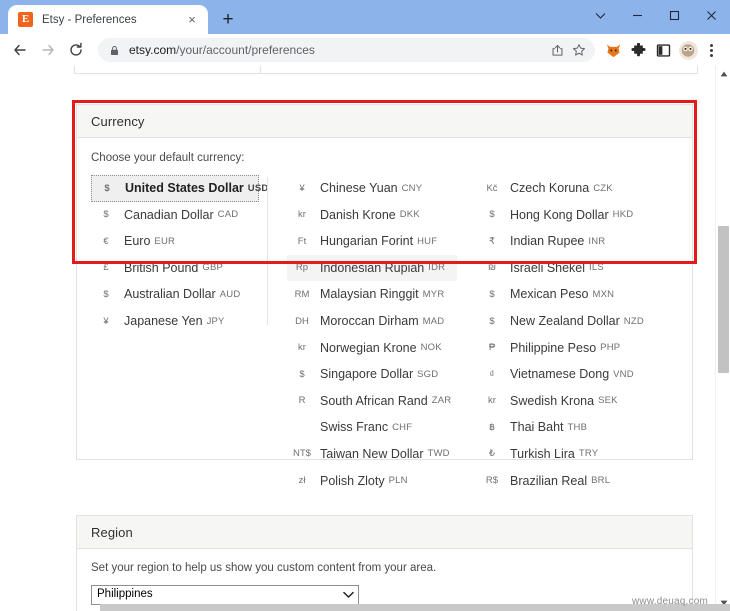 Image resolution: width=730 pixels, height=611 pixels. I want to click on currency-option-thb: ฿ Thai Baht THB, so click(567, 427).